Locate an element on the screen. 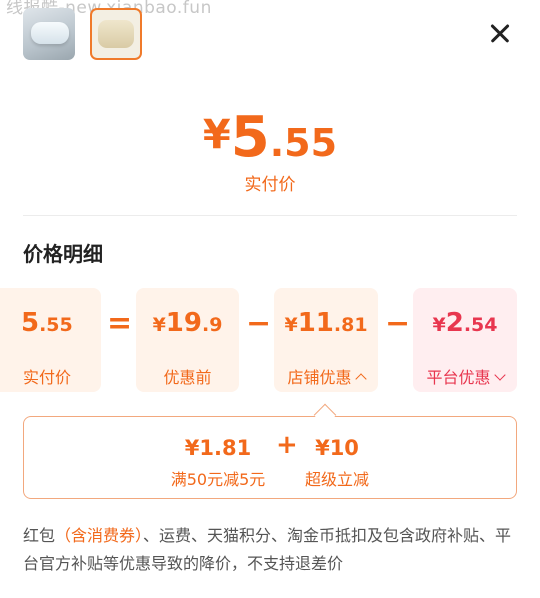  equals-operator: = is located at coordinates (120, 323).